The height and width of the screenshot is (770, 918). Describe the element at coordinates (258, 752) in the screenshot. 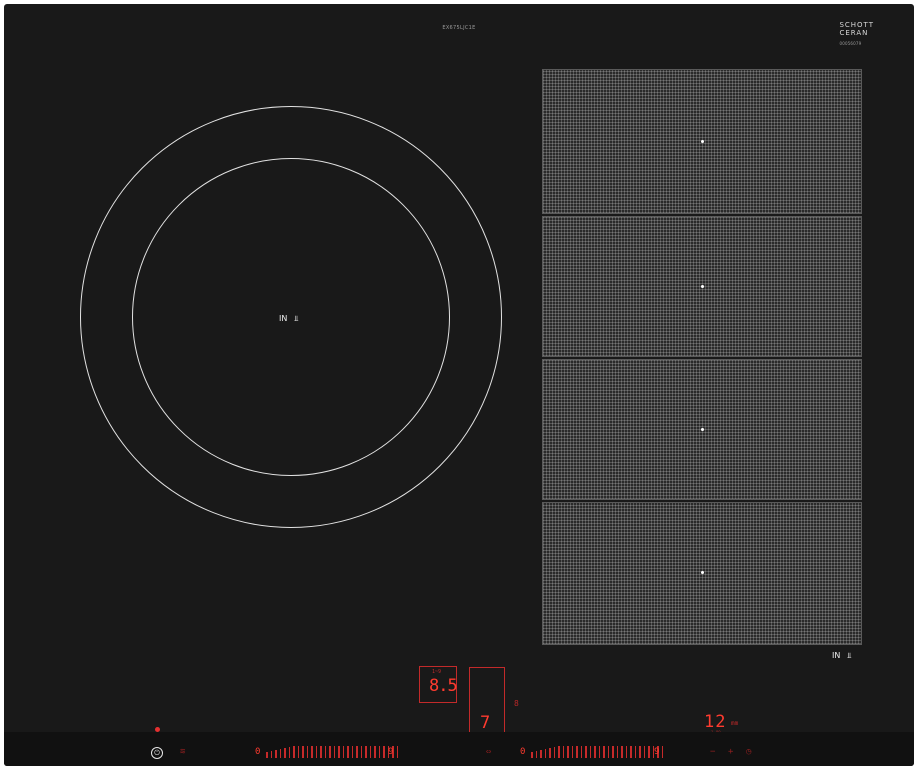

I see `slider-left-min: 0` at that location.